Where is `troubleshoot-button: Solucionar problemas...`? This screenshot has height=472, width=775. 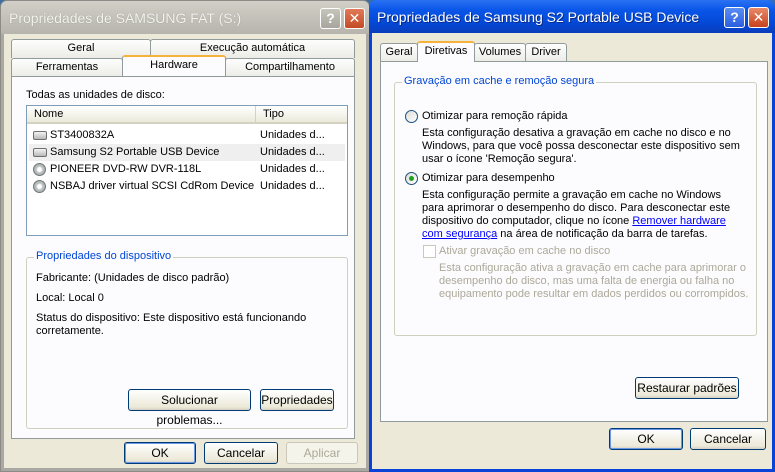
troubleshoot-button: Solucionar problemas... is located at coordinates (189, 408).